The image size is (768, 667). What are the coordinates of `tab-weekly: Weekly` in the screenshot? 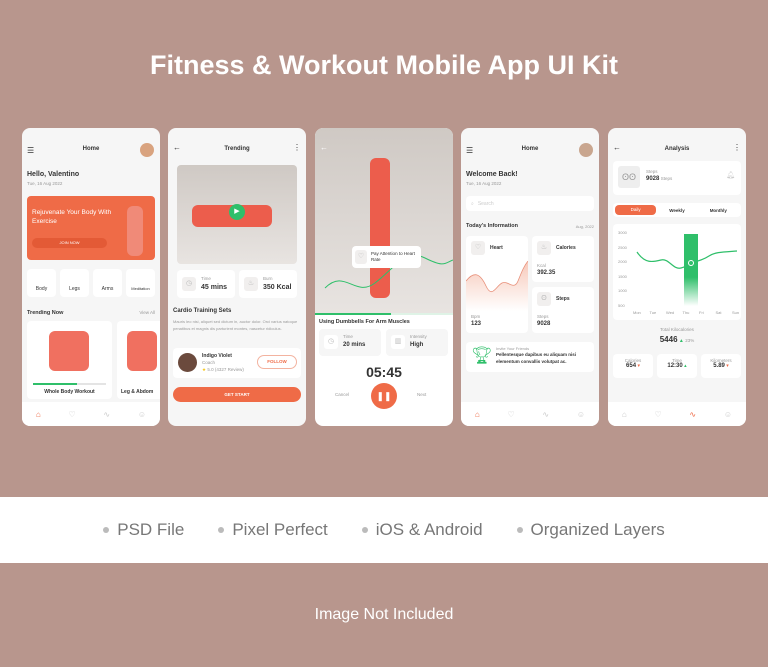 It's located at (676, 210).